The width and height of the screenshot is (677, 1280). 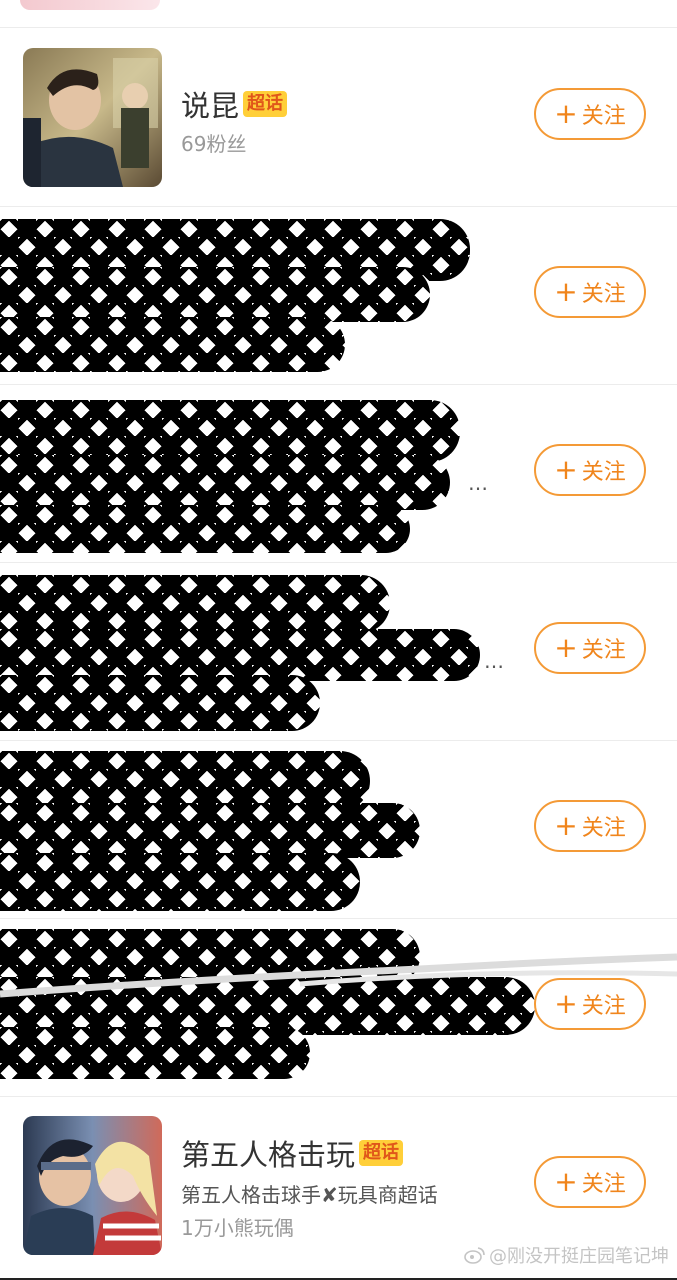 I want to click on topic-name: 第五人格击玩, so click(x=268, y=1155).